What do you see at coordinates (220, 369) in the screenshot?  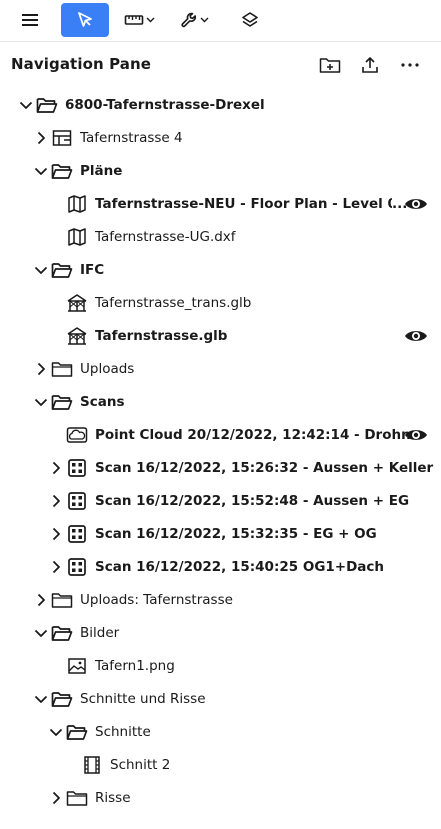 I see `tree-row: Uploads` at bounding box center [220, 369].